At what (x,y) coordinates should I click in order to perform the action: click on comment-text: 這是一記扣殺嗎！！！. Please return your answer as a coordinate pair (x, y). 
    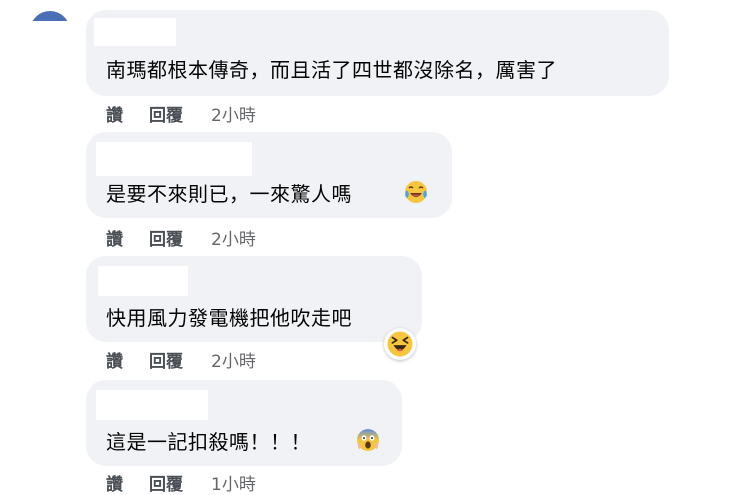
    Looking at the image, I should click on (208, 442).